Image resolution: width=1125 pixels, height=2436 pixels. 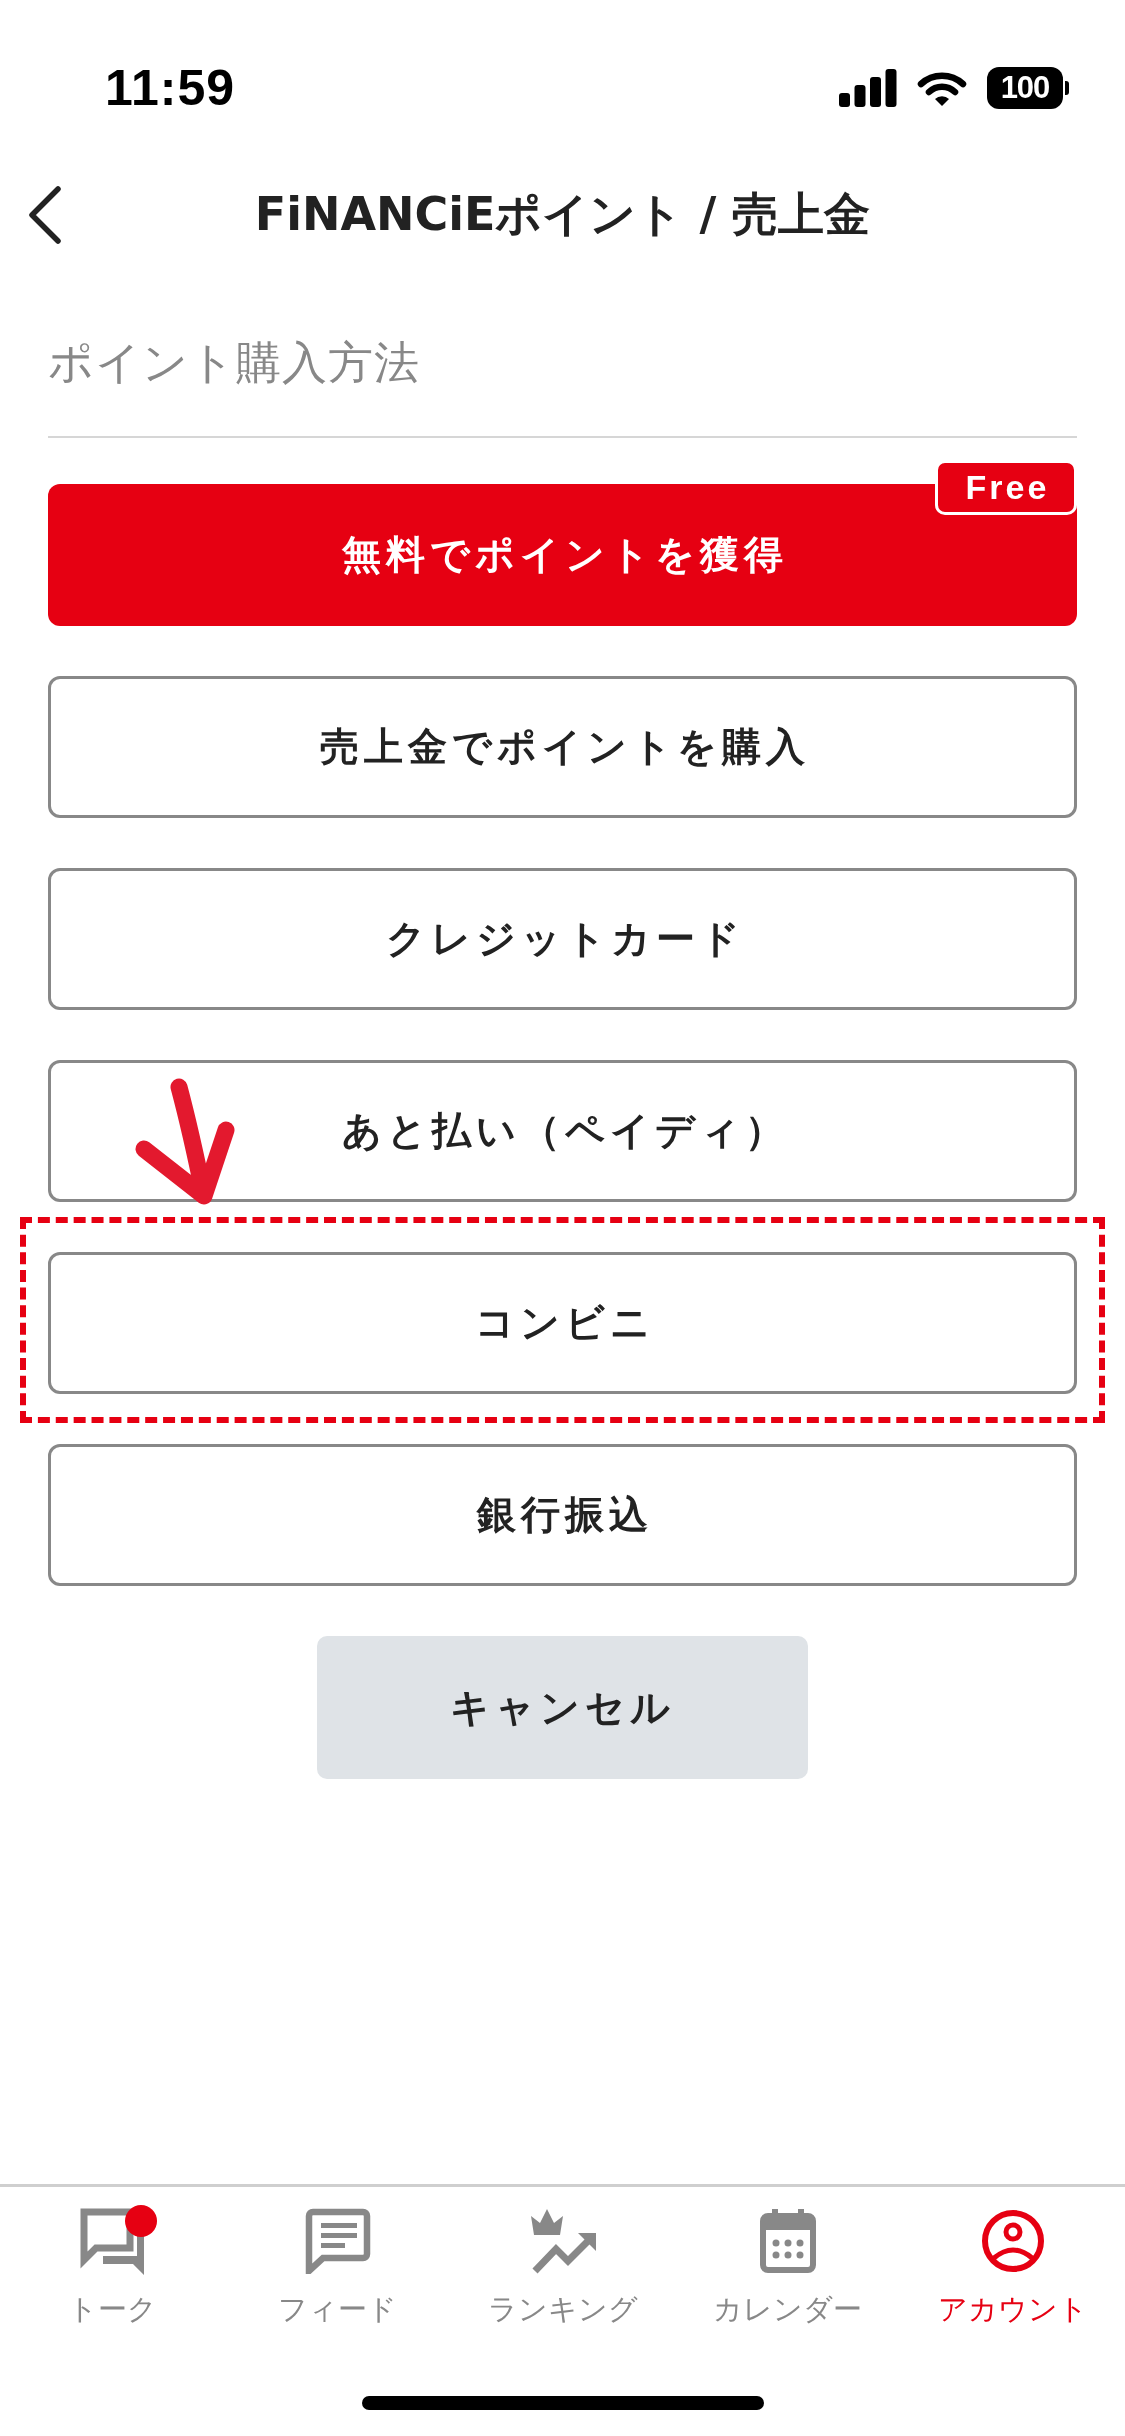 What do you see at coordinates (868, 88) in the screenshot?
I see `signal-icon` at bounding box center [868, 88].